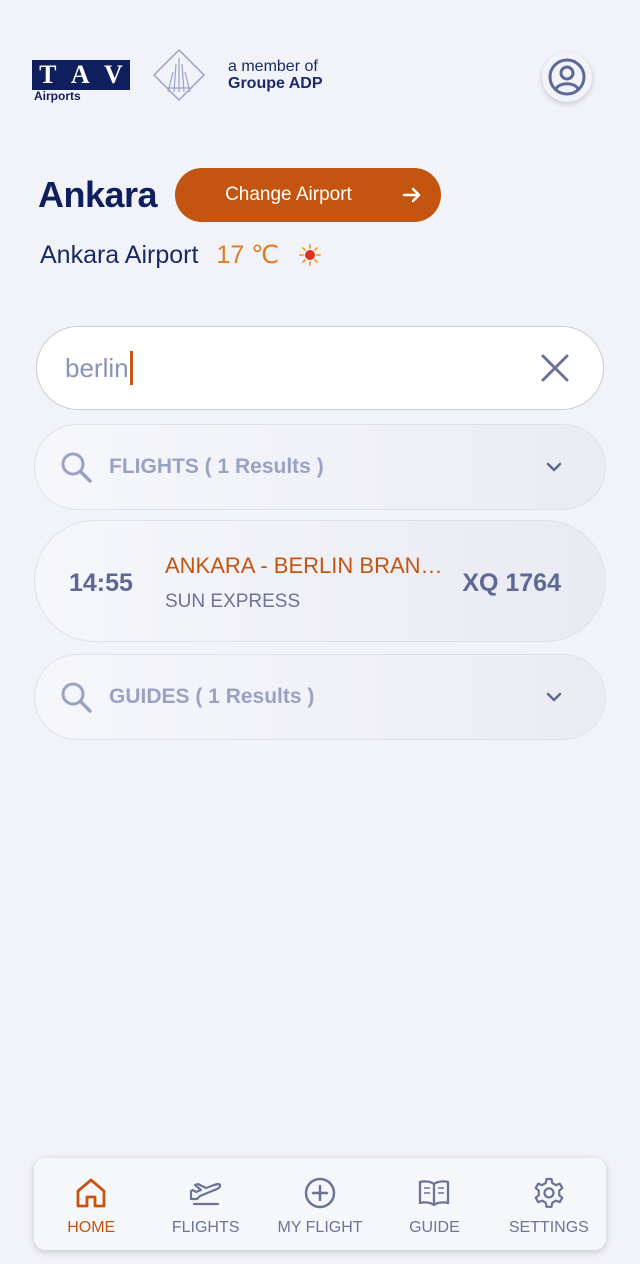 This screenshot has width=640, height=1264. I want to click on change-airport-button: Change Airport, so click(308, 195).